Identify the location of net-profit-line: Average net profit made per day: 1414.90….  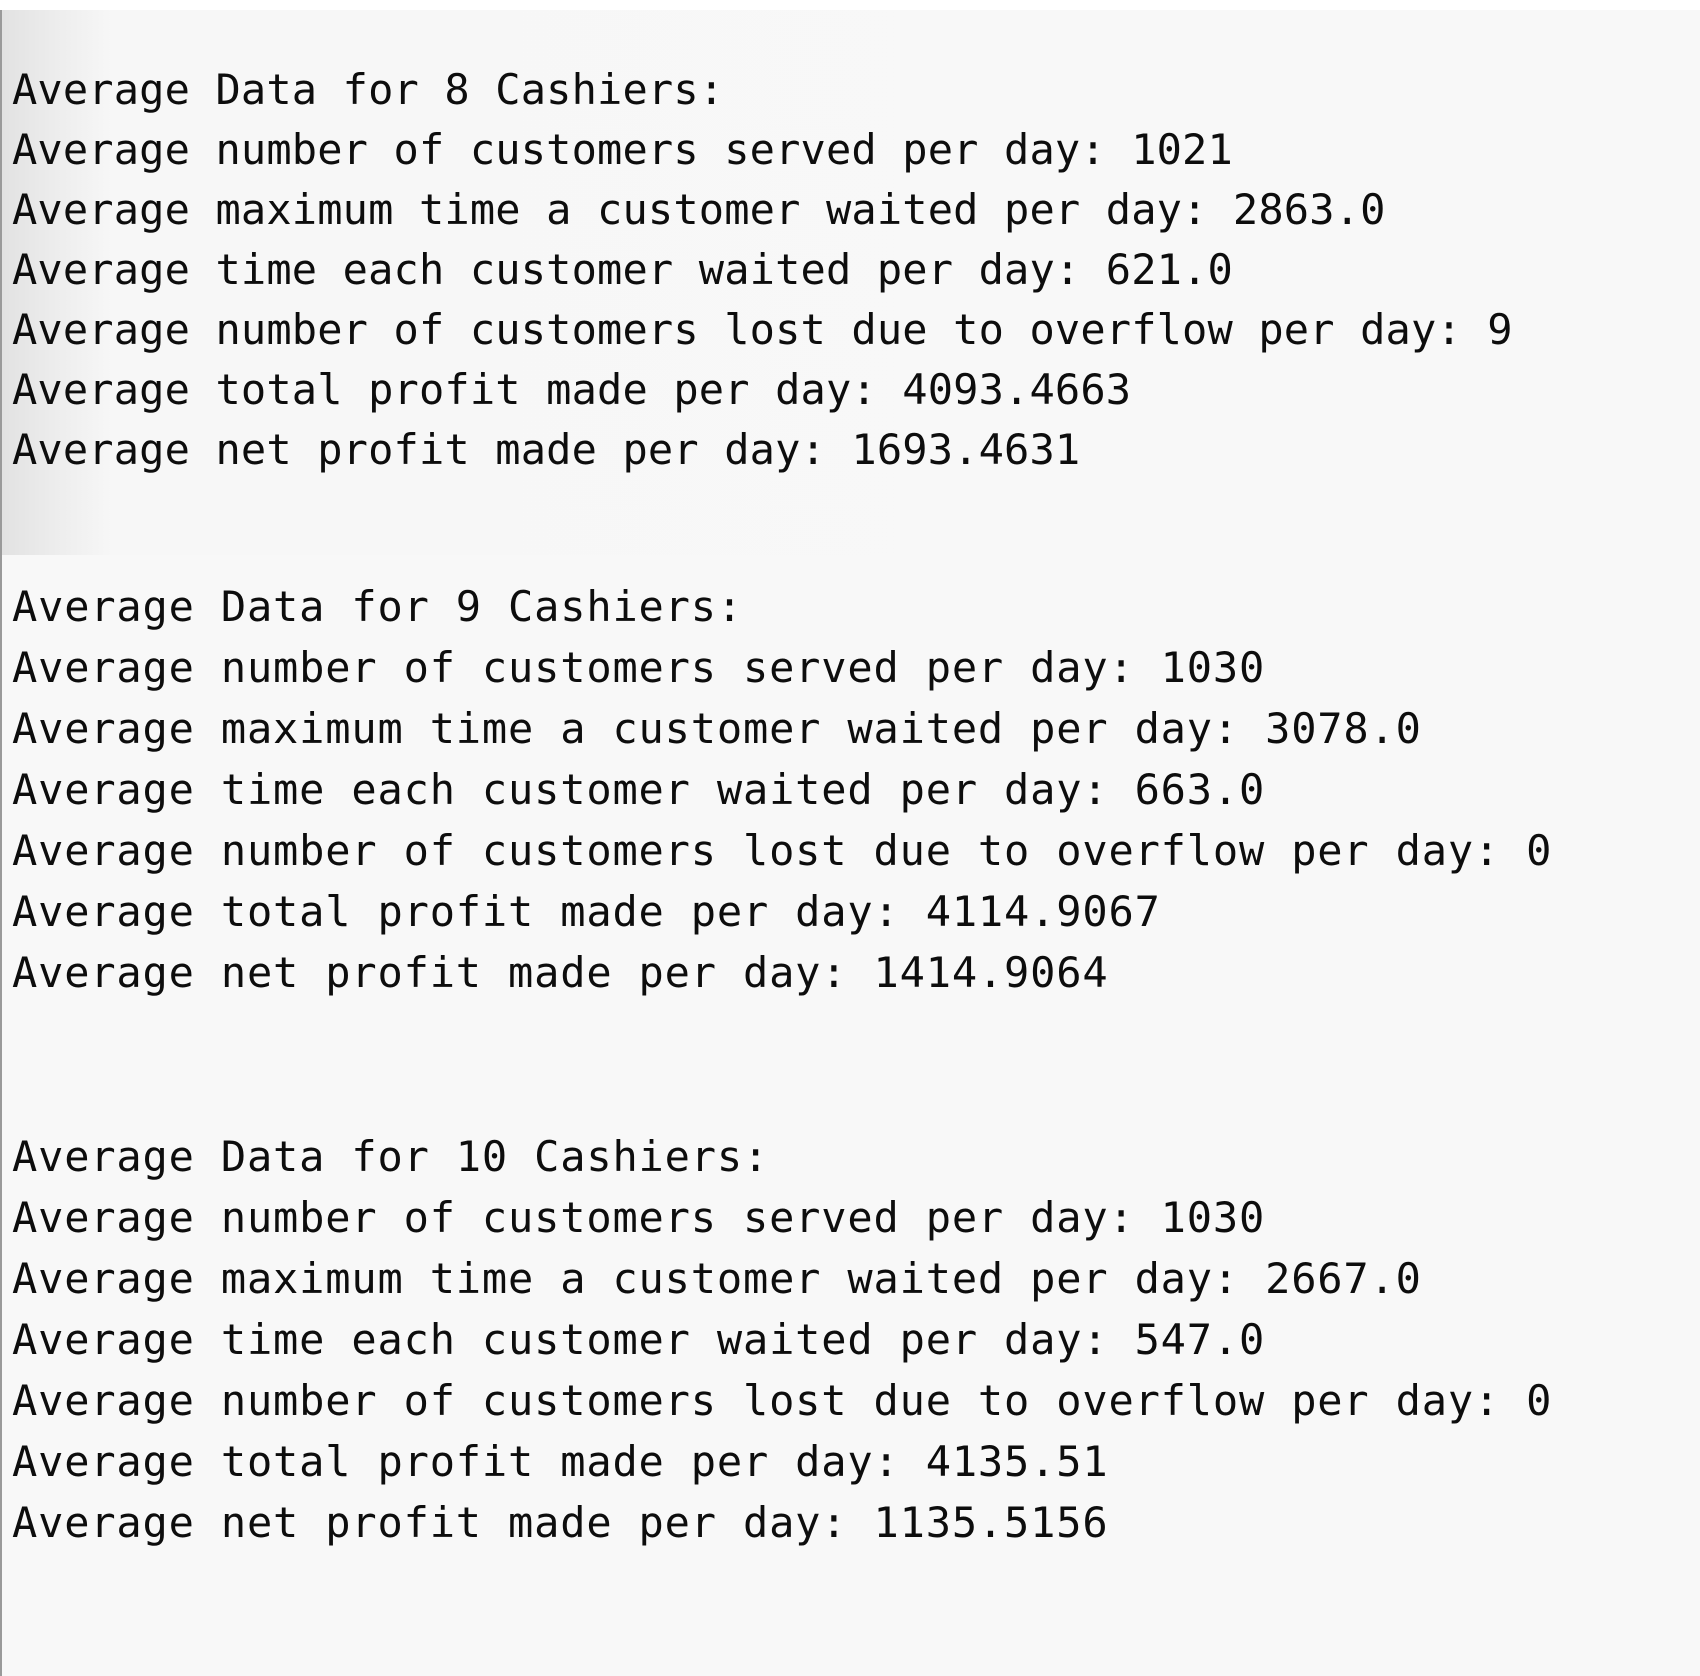
(560, 972).